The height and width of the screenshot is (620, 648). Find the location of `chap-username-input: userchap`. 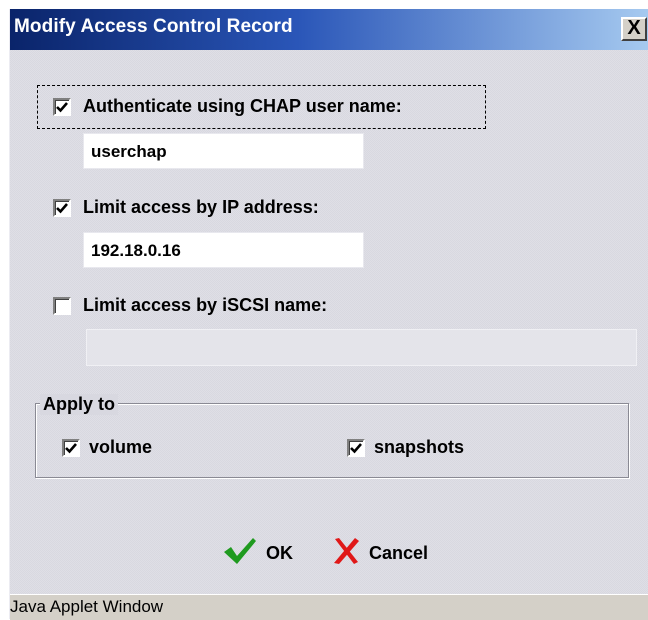

chap-username-input: userchap is located at coordinates (223, 151).